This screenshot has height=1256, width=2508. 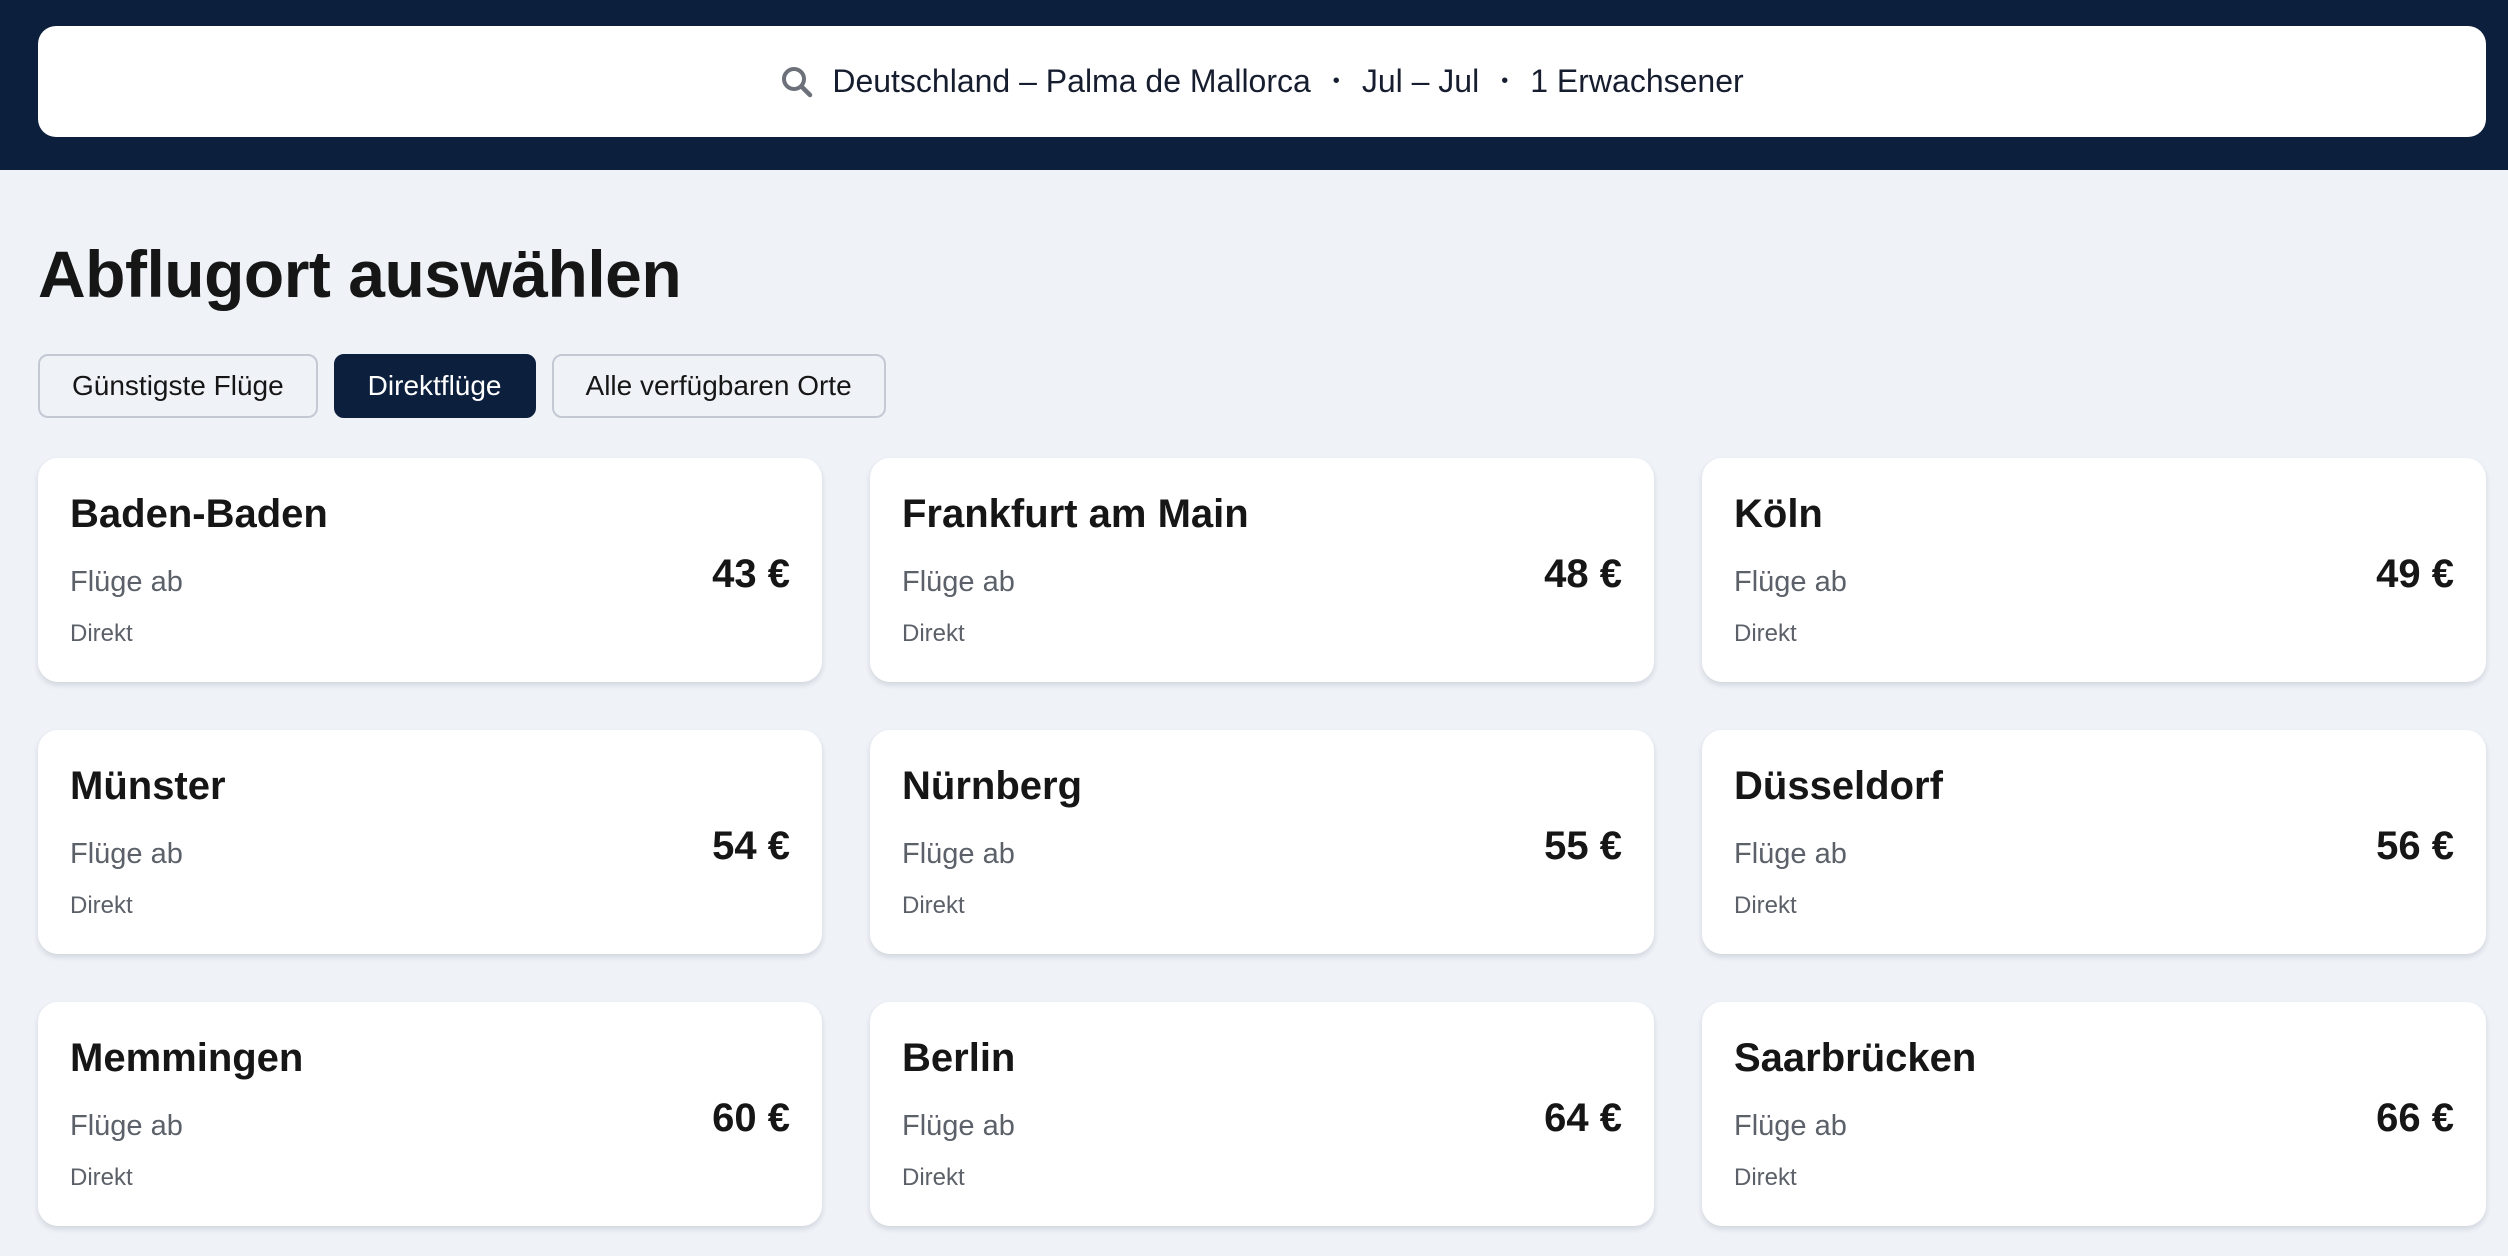 I want to click on card-city: Berlin, so click(x=959, y=1058).